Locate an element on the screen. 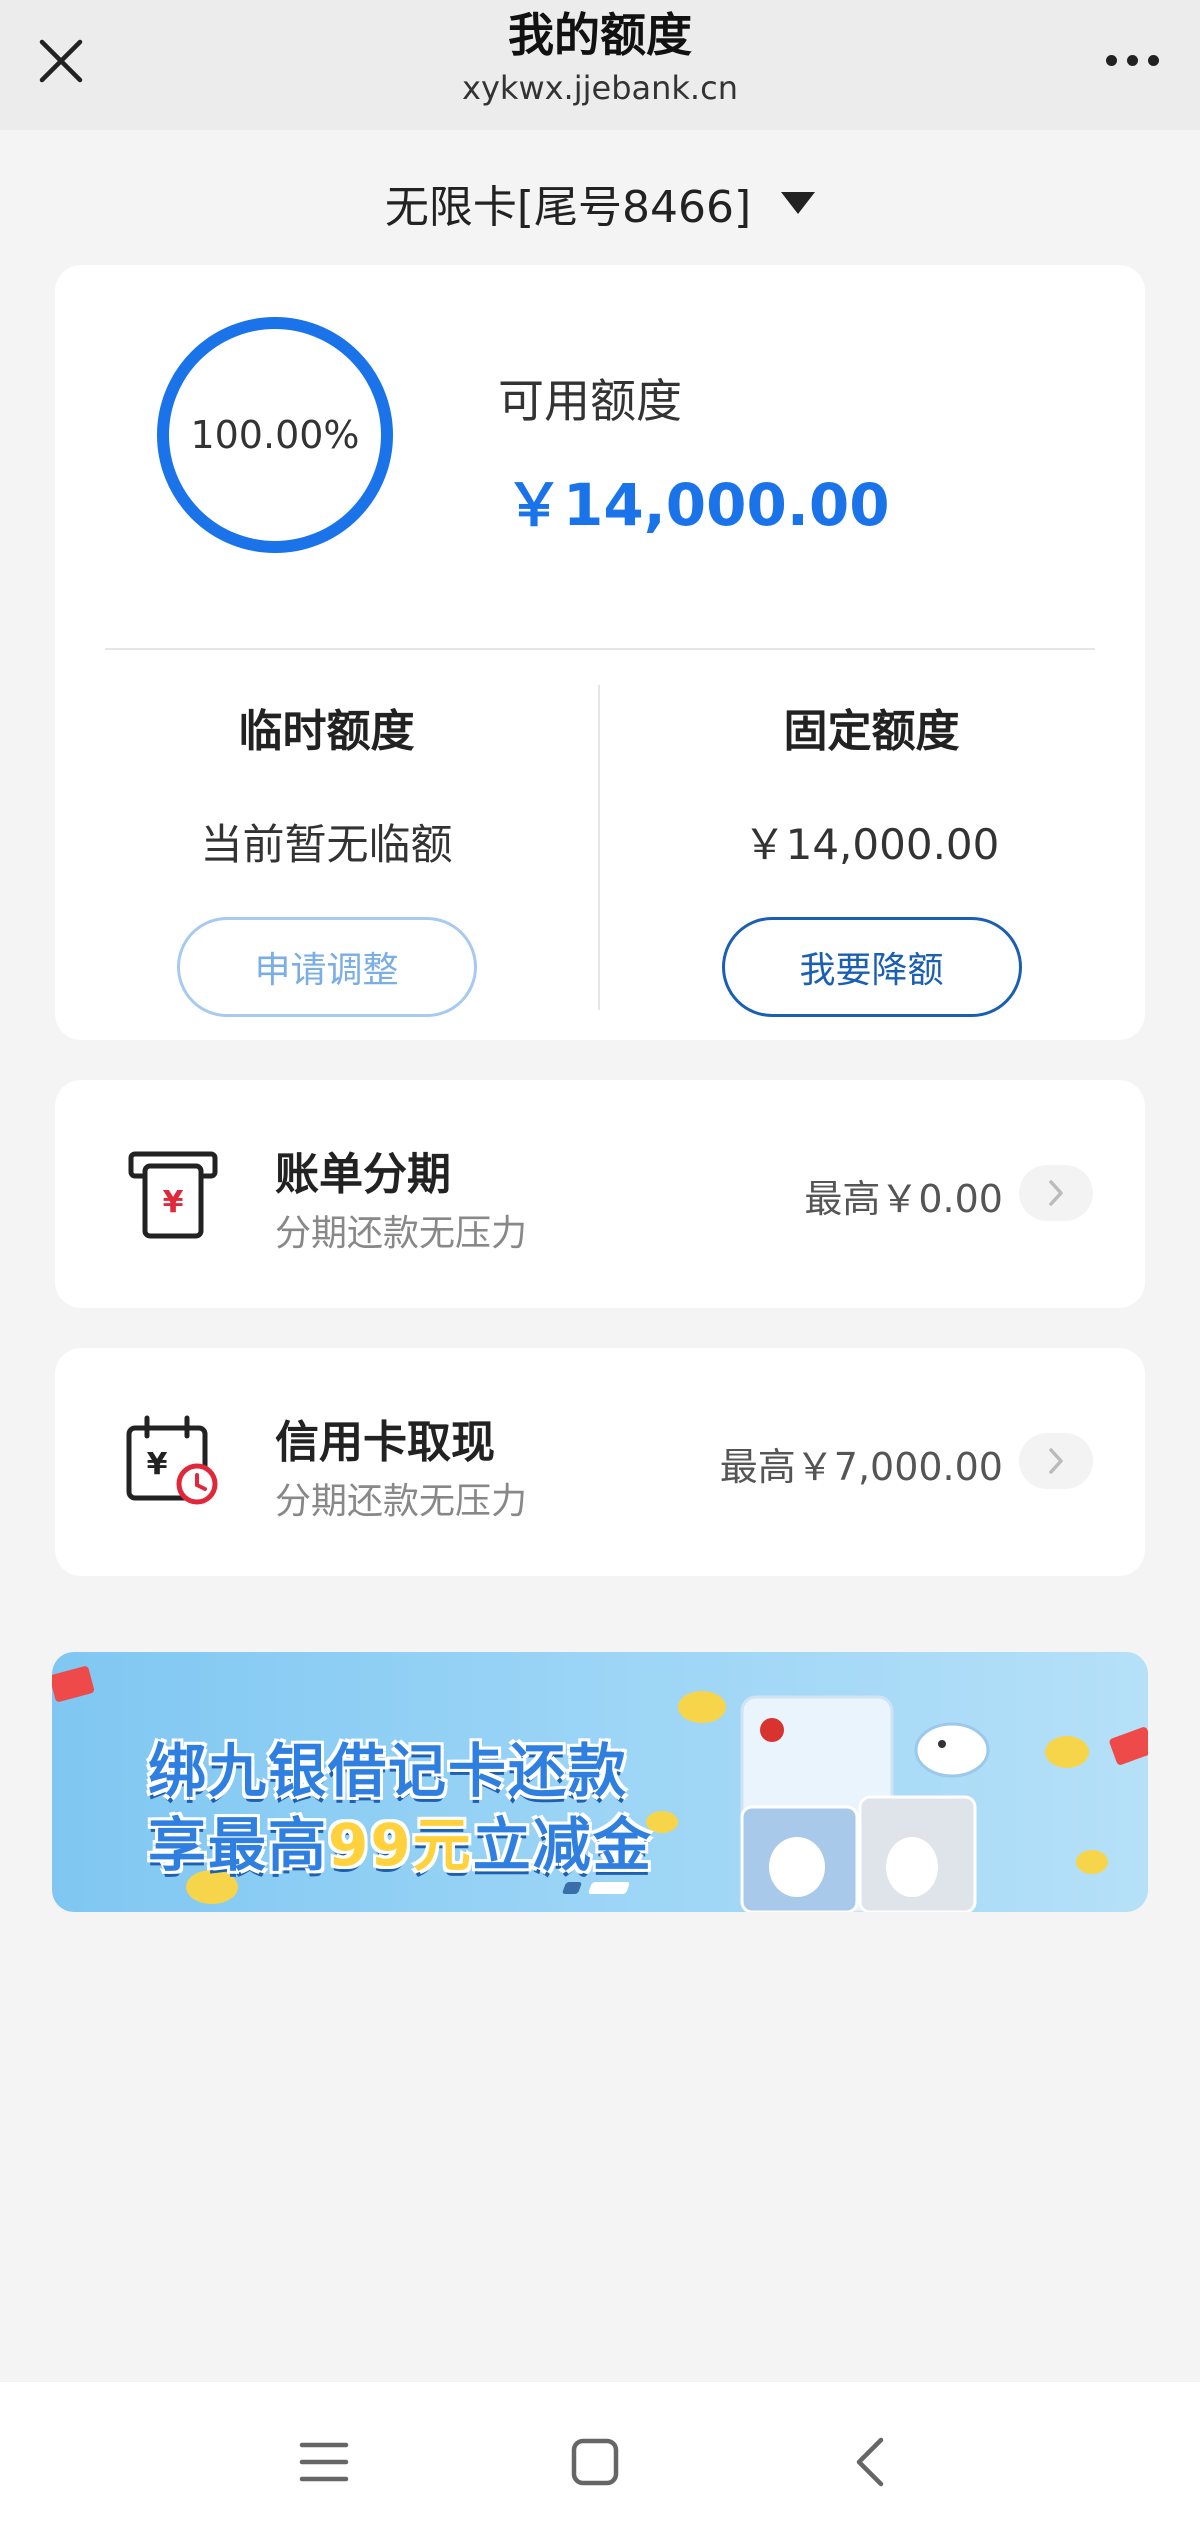 This screenshot has width=1200, height=2536. card-selector: 无限卡[尾号8466] is located at coordinates (600, 203).